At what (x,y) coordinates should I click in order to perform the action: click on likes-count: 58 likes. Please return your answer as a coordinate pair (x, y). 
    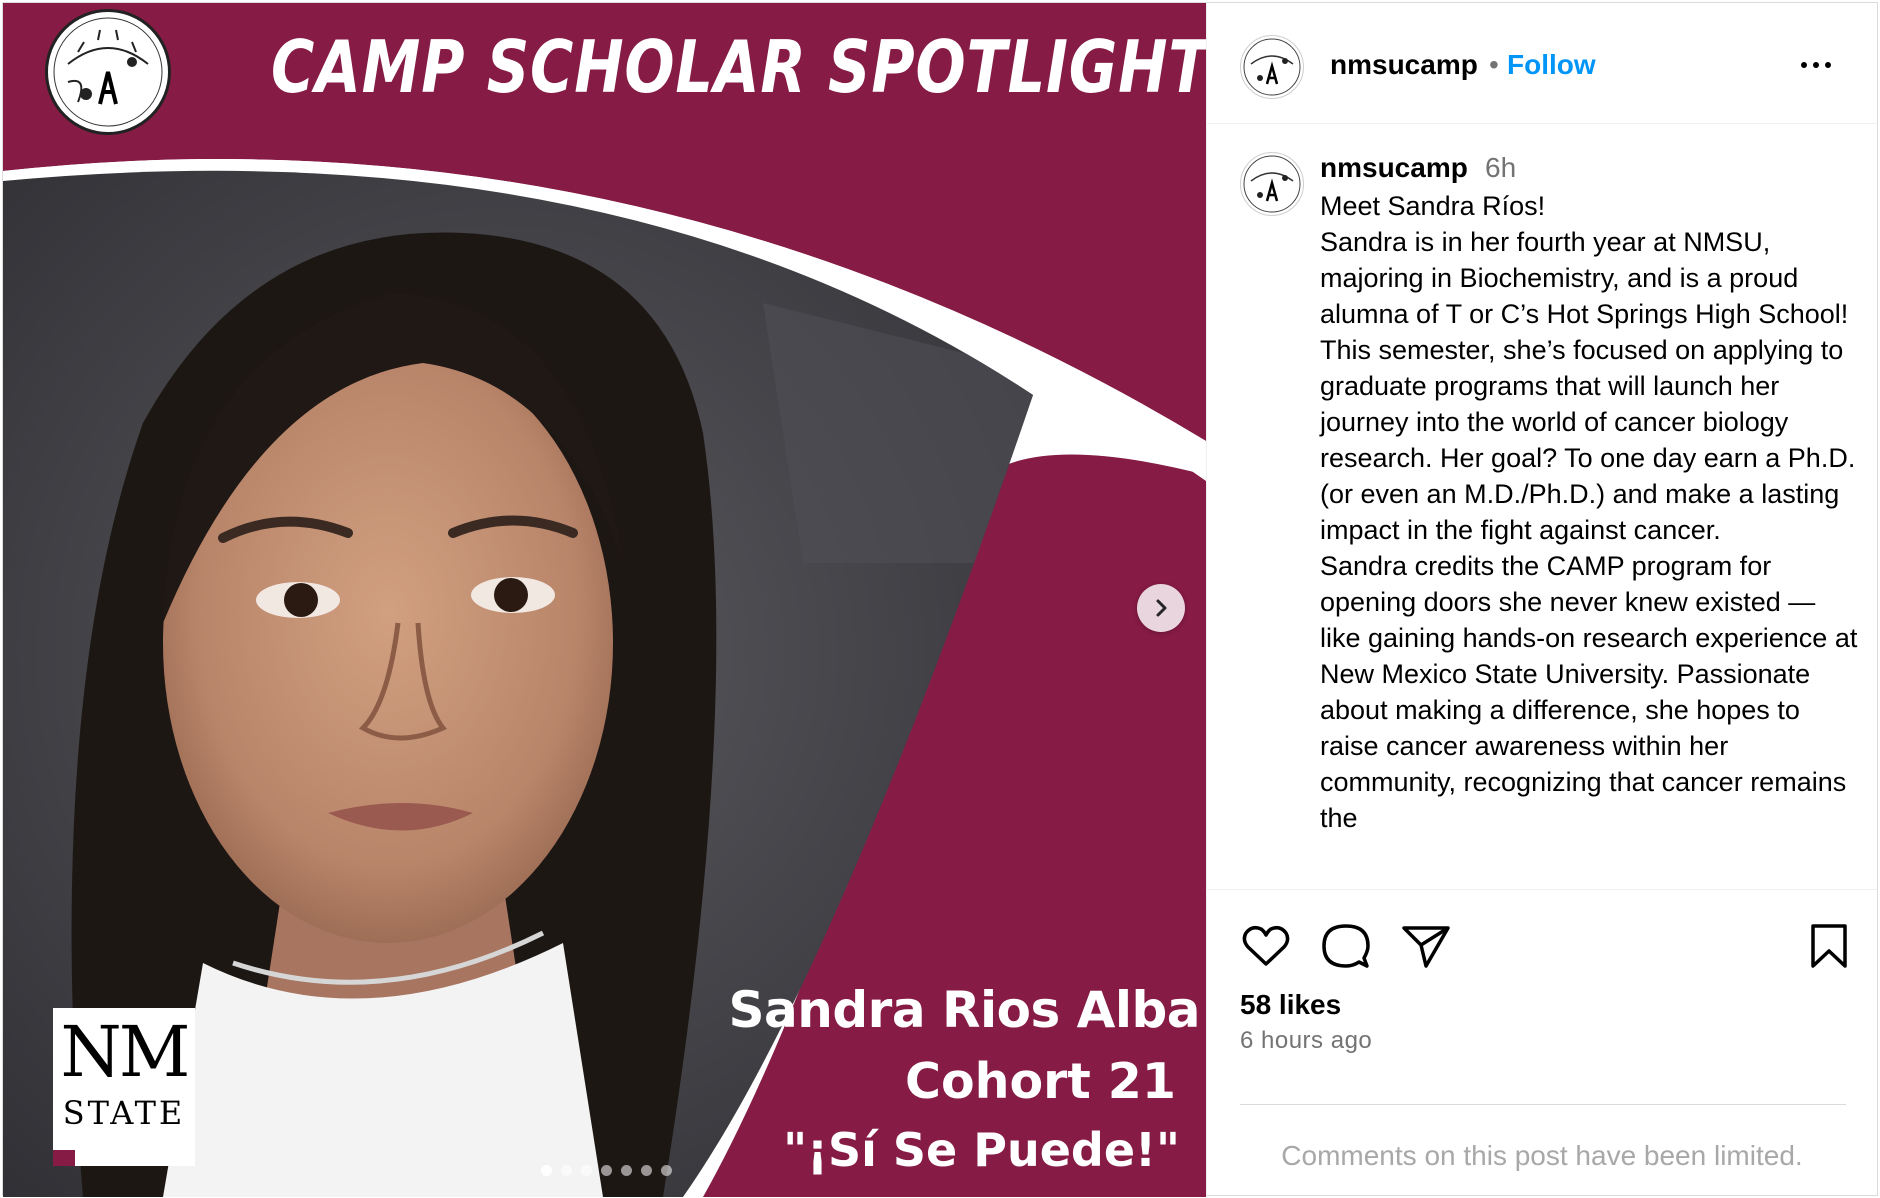
    Looking at the image, I should click on (1290, 1005).